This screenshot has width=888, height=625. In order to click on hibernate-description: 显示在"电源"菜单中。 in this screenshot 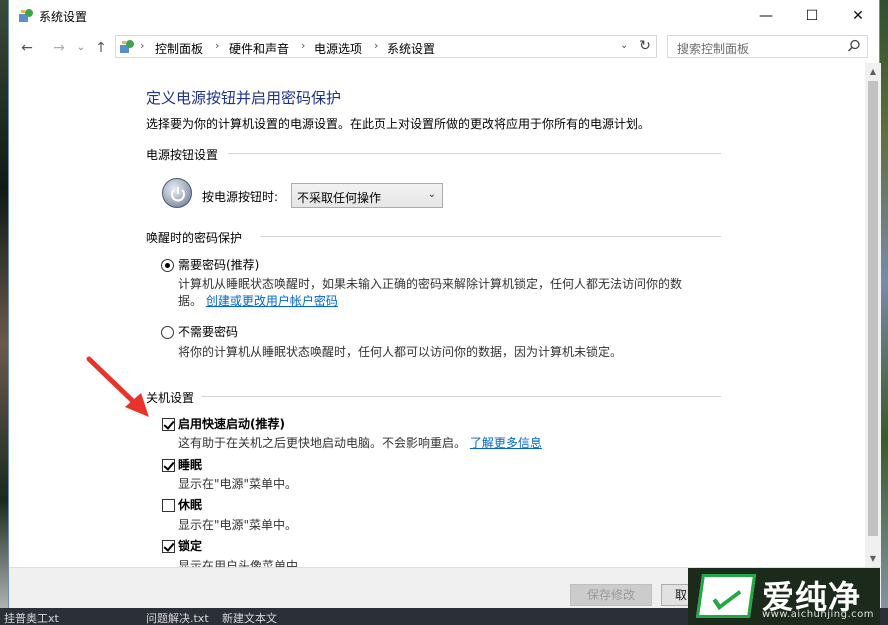, I will do `click(238, 525)`.